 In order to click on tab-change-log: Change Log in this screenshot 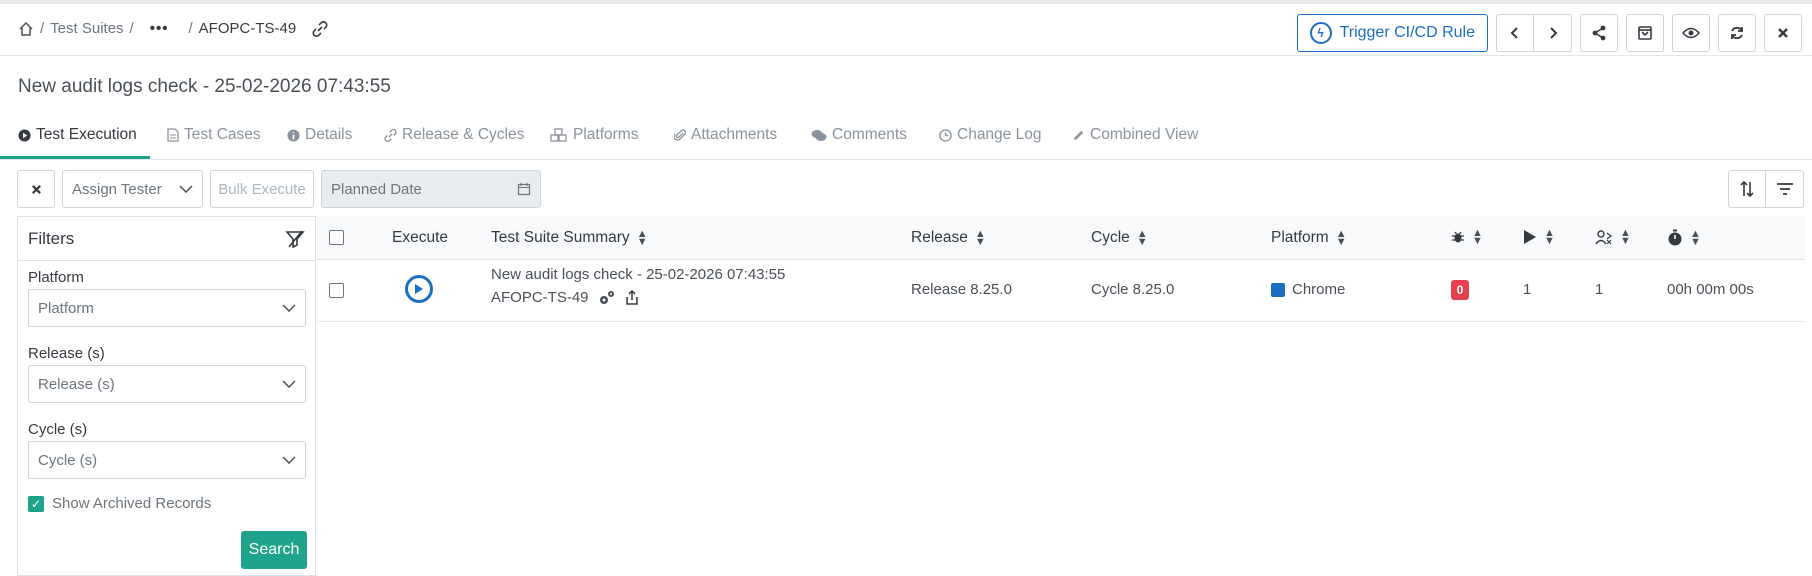, I will do `click(990, 135)`.